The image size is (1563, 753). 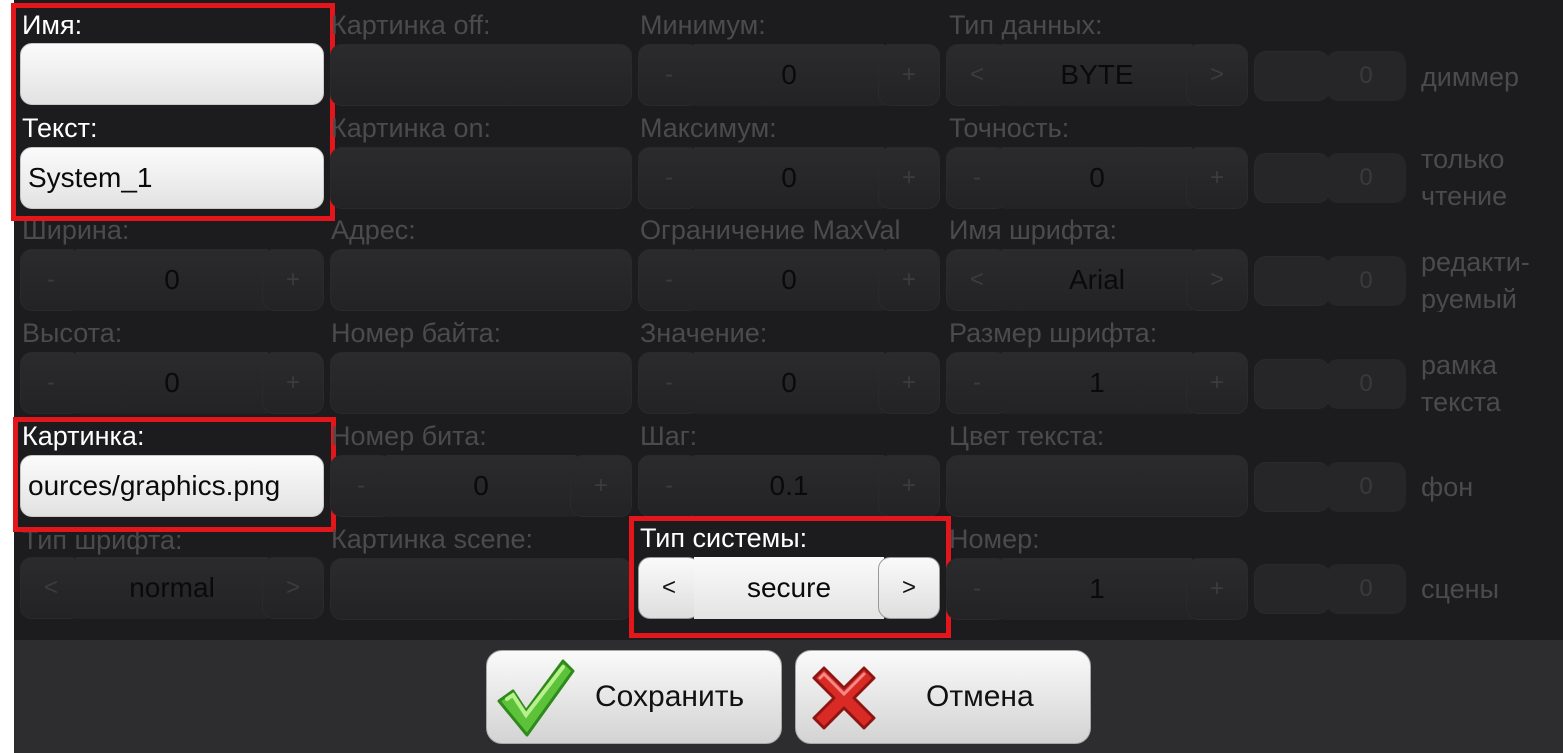 What do you see at coordinates (669, 75) in the screenshot?
I see `minimum-decrement-button: -` at bounding box center [669, 75].